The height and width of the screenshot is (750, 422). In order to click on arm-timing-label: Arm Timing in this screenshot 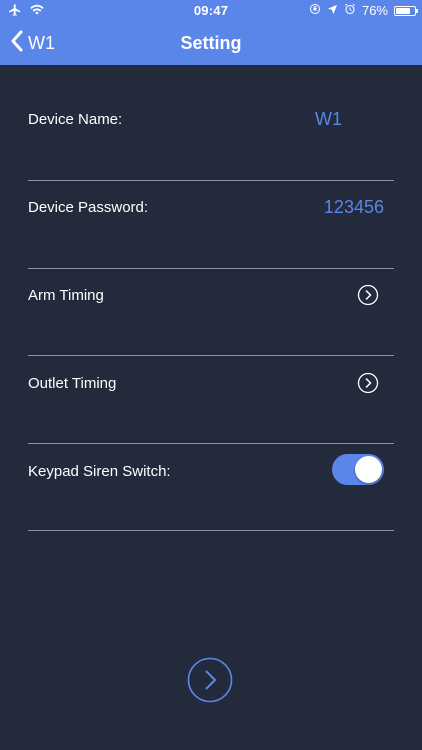, I will do `click(66, 295)`.